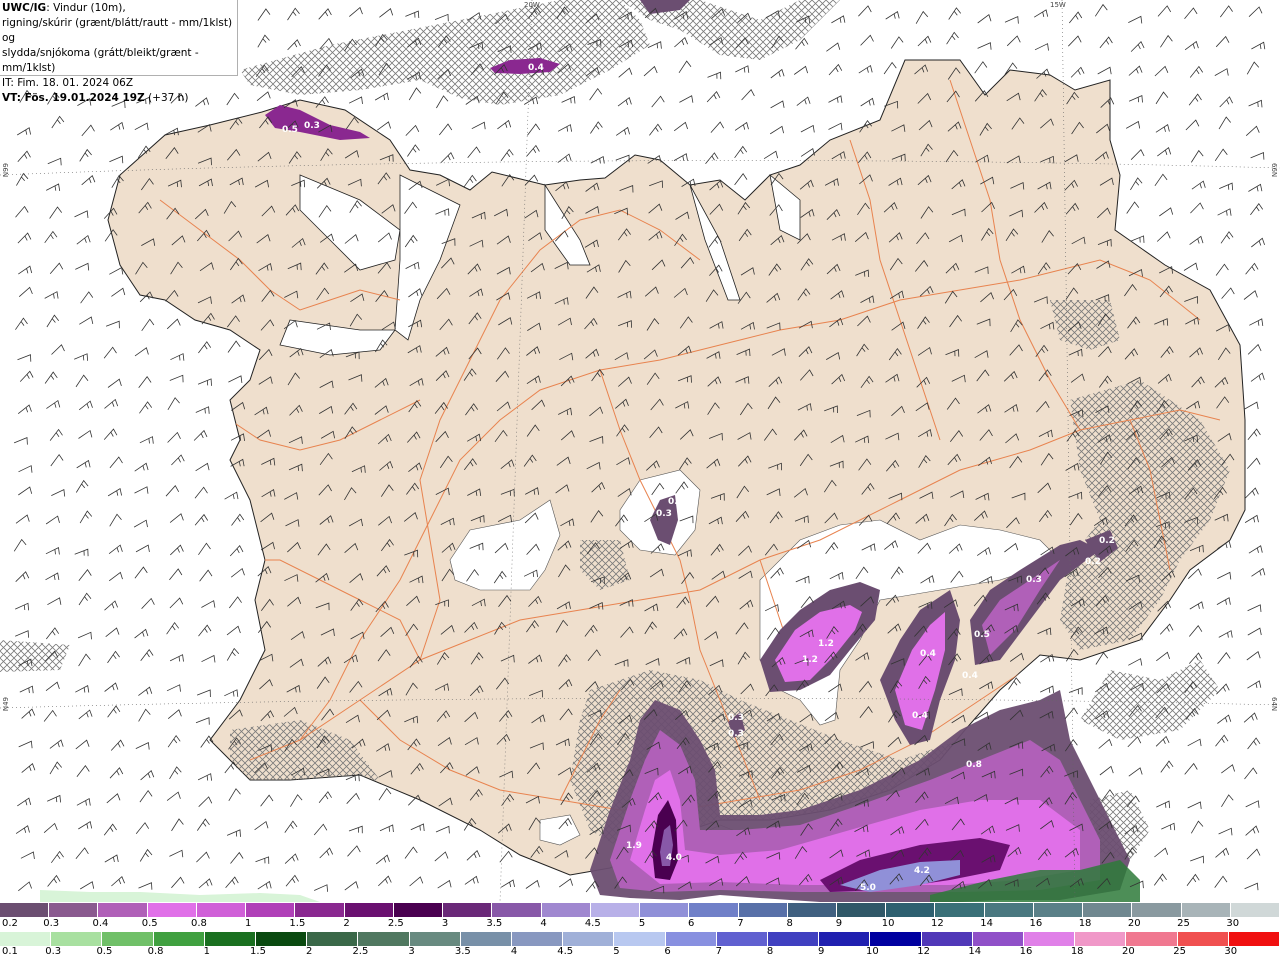  Describe the element at coordinates (1128, 951) in the screenshot. I see `rain-scale-tick-label: 20` at that location.